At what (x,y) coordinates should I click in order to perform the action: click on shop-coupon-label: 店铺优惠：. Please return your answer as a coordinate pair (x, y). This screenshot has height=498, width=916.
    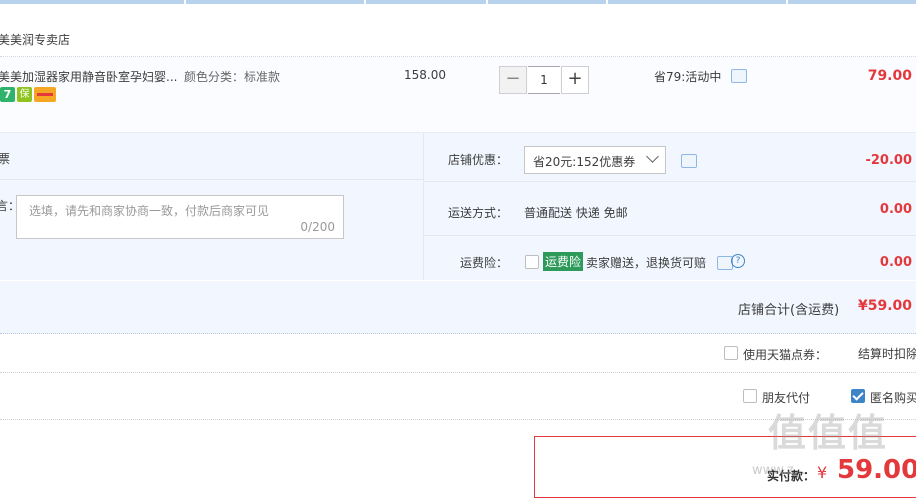
    Looking at the image, I should click on (478, 160).